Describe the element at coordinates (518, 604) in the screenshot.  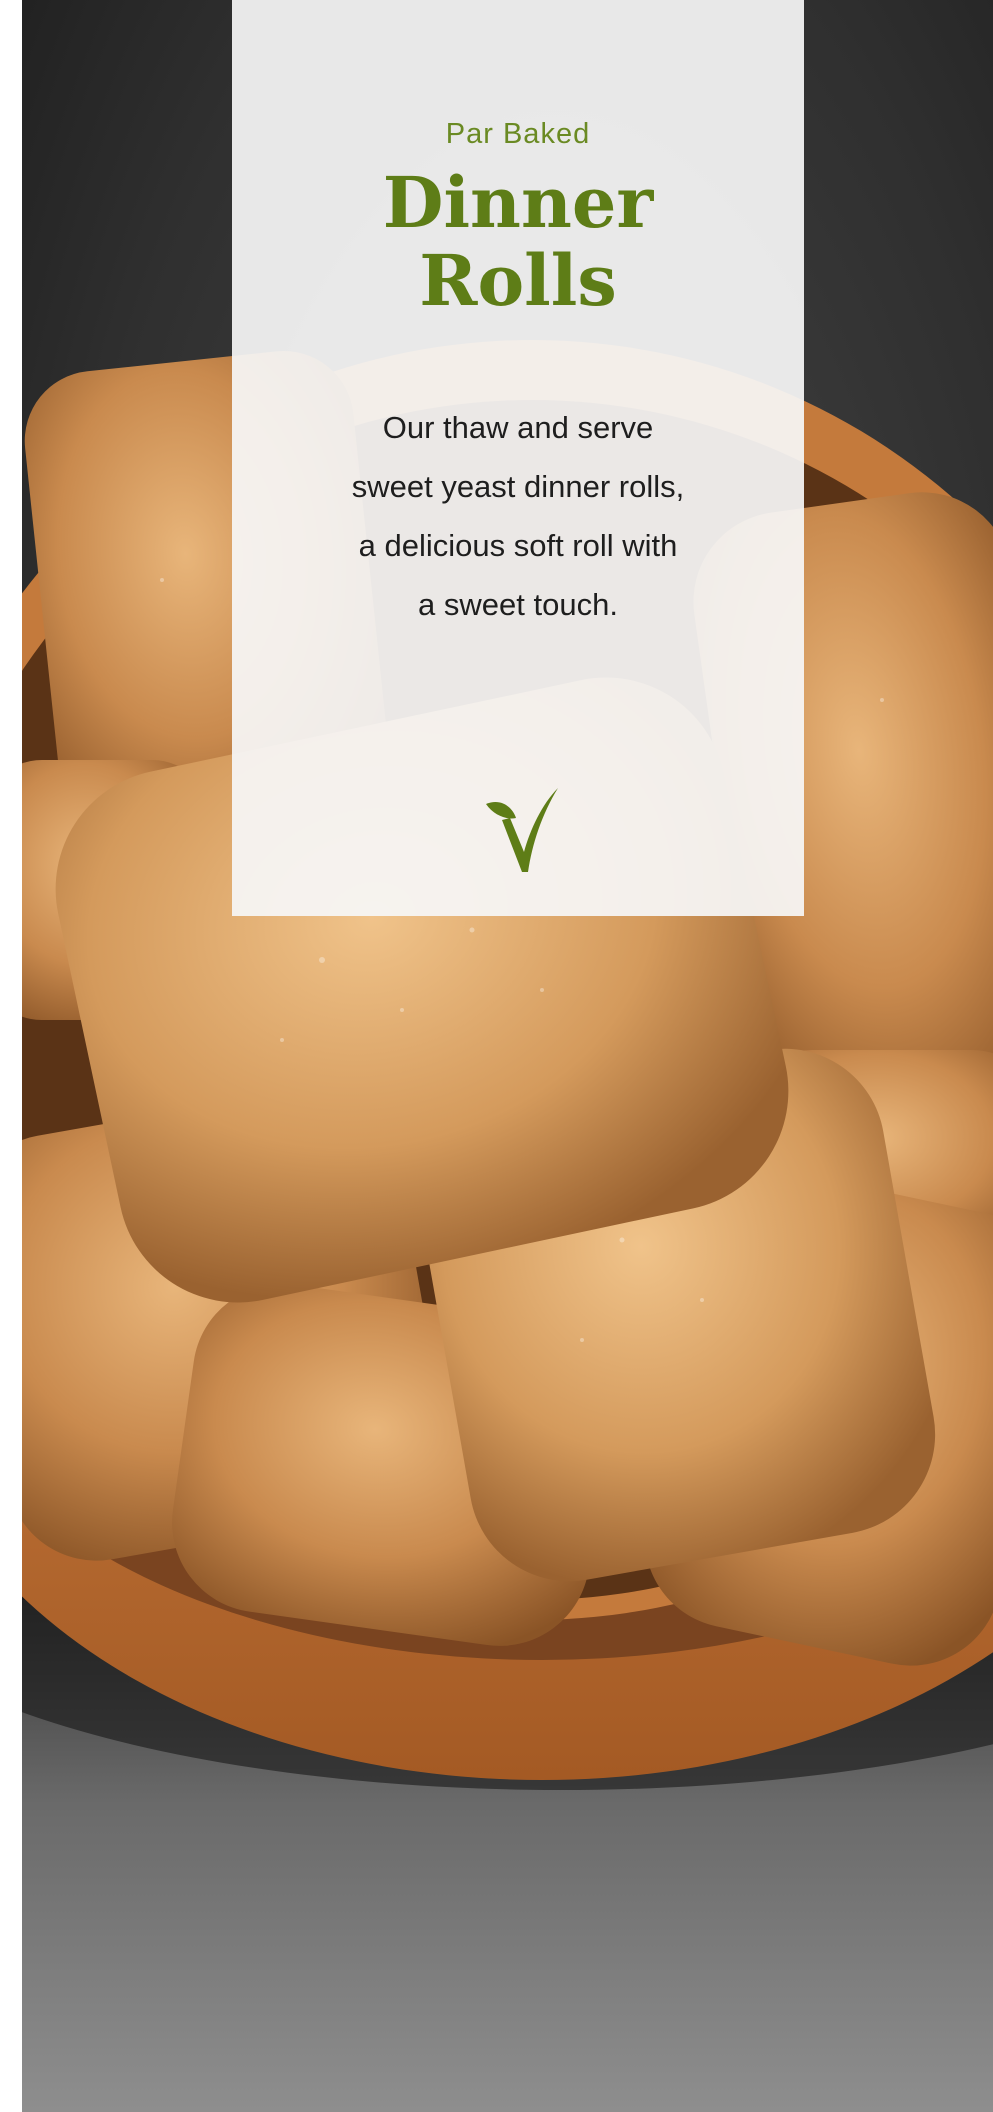
I see `description-line: a sweet touch.` at that location.